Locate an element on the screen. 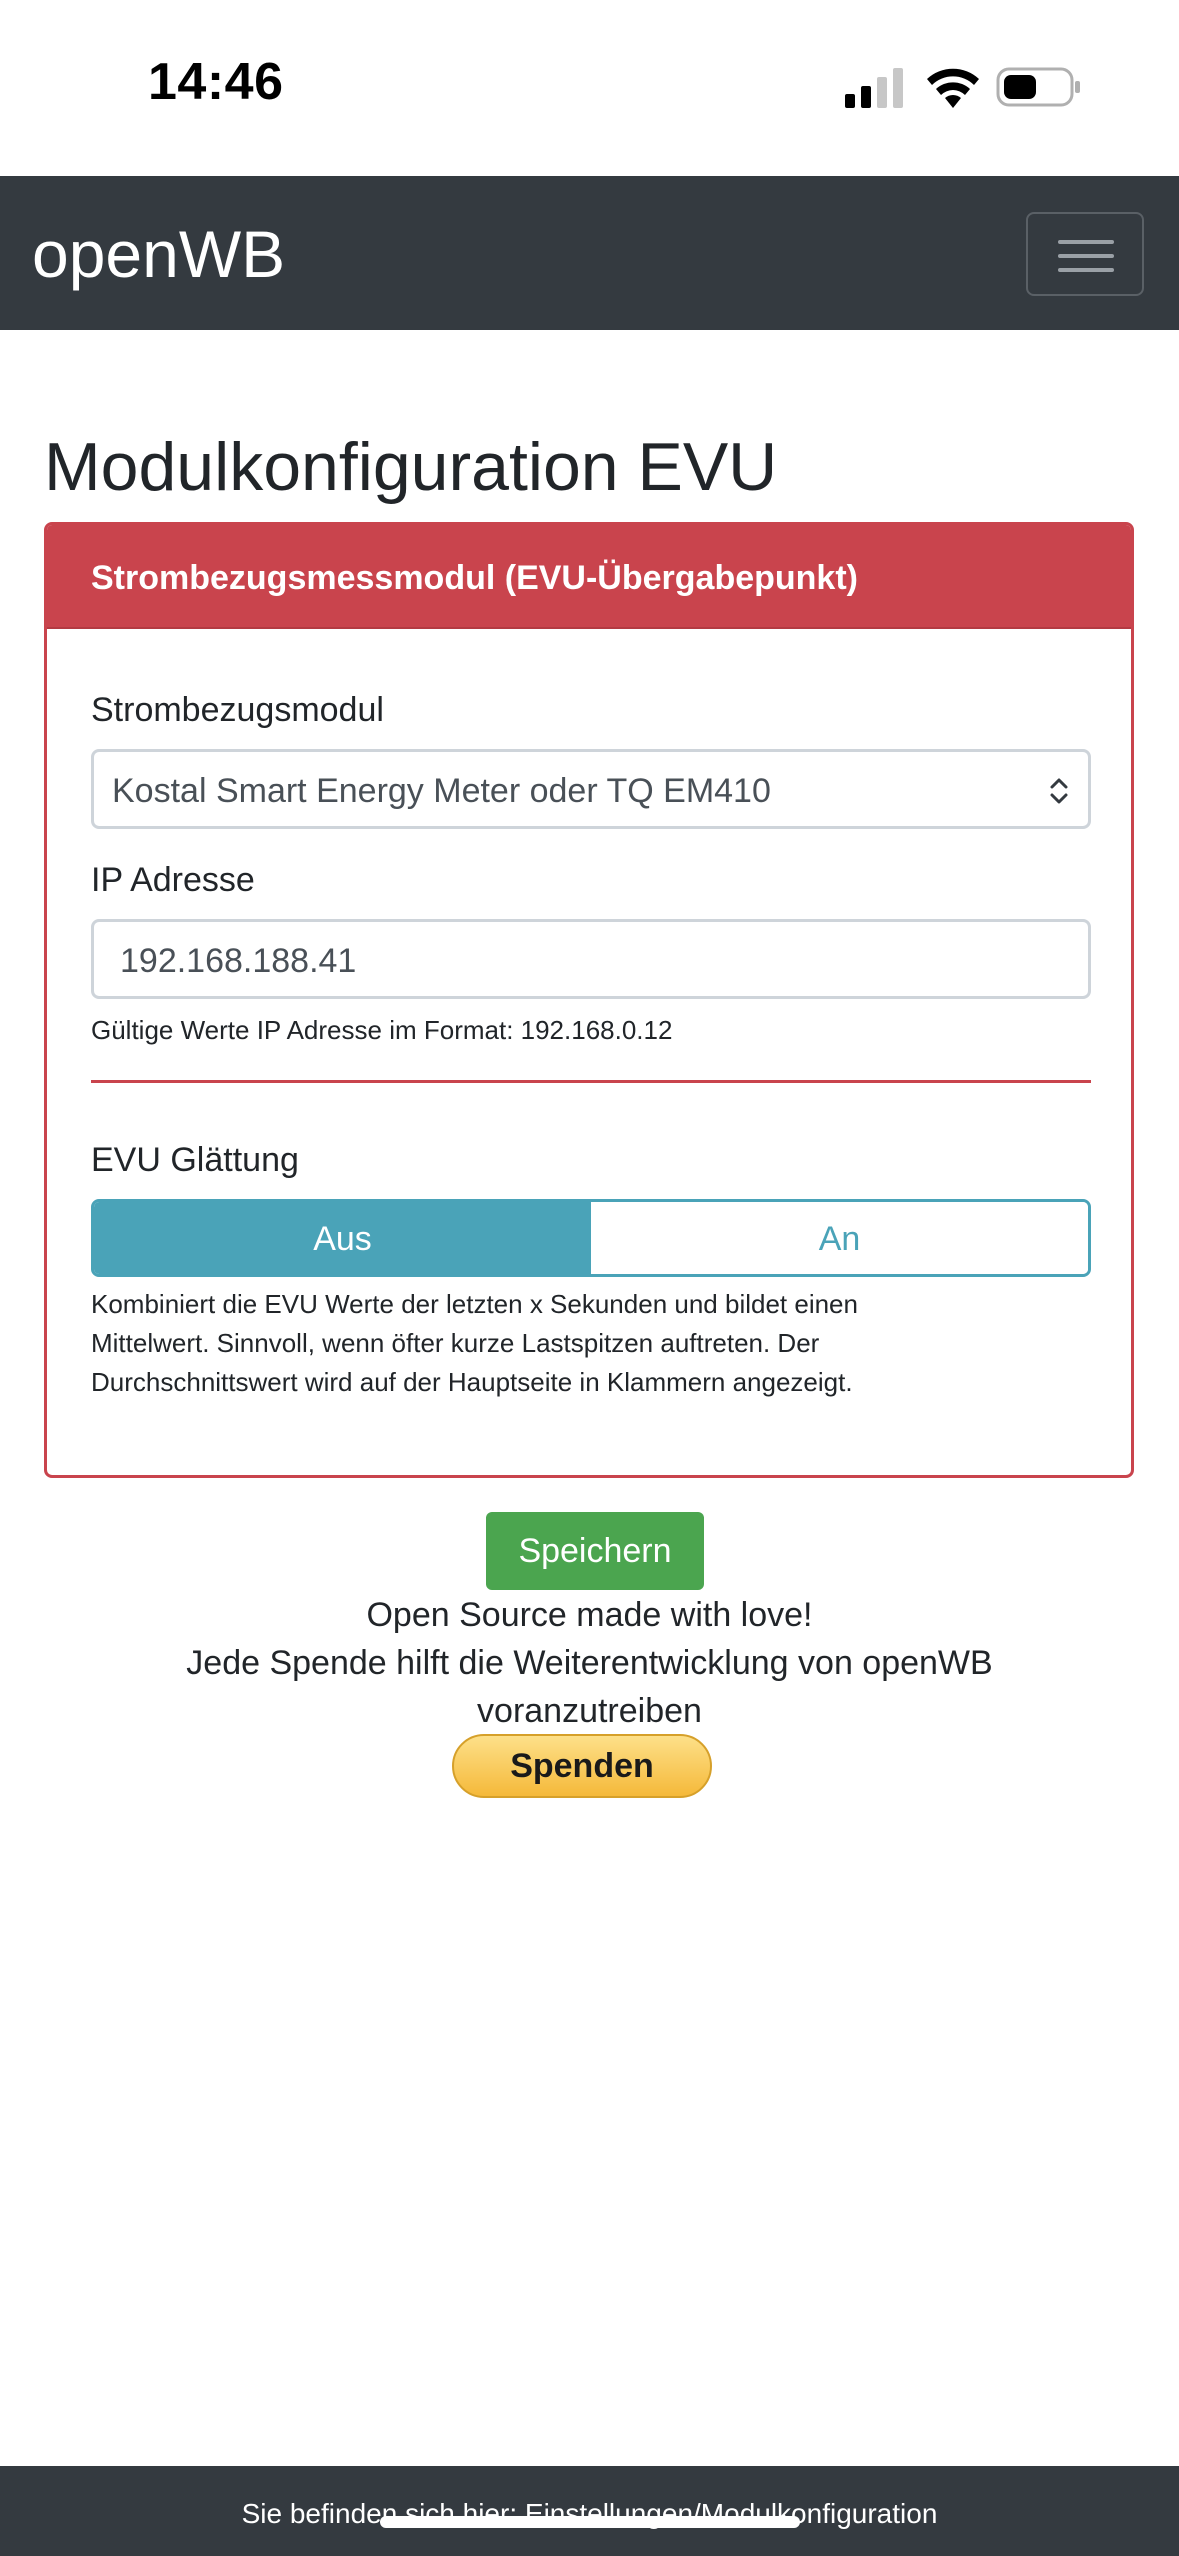 Image resolution: width=1179 pixels, height=2556 pixels. smoothing-off-button: Aus is located at coordinates (342, 1238).